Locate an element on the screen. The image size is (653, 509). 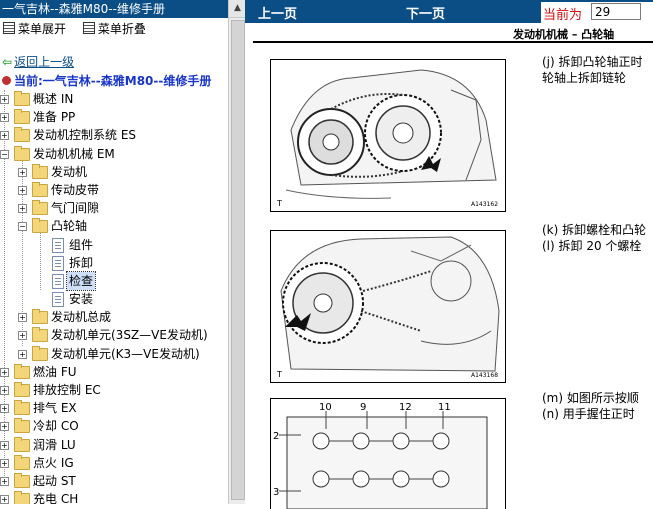
step-n: (n) 用手握住正时 is located at coordinates (588, 414).